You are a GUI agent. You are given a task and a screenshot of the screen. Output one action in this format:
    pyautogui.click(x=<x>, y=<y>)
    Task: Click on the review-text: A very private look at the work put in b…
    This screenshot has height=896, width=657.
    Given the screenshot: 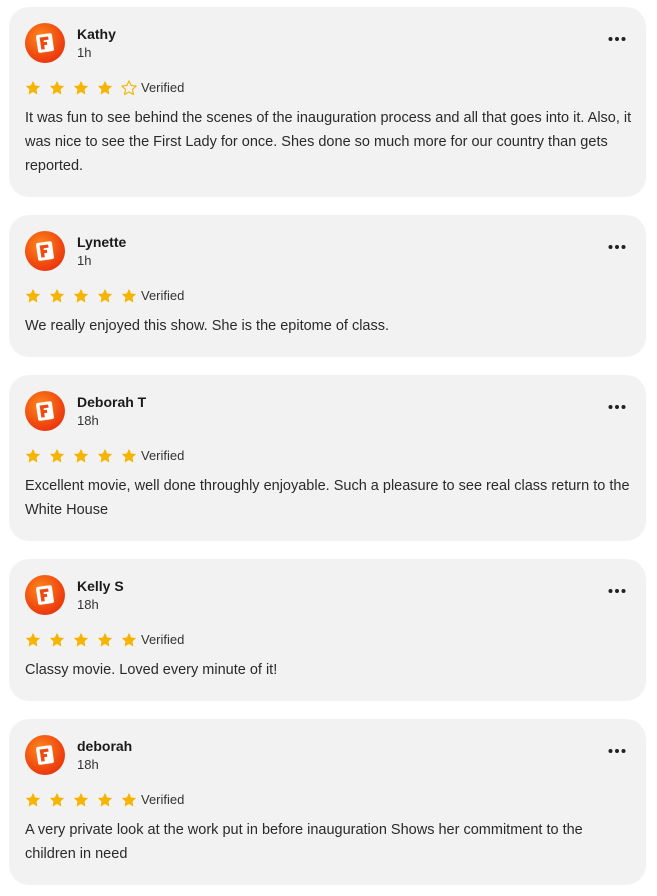 What is the action you would take?
    pyautogui.click(x=304, y=842)
    